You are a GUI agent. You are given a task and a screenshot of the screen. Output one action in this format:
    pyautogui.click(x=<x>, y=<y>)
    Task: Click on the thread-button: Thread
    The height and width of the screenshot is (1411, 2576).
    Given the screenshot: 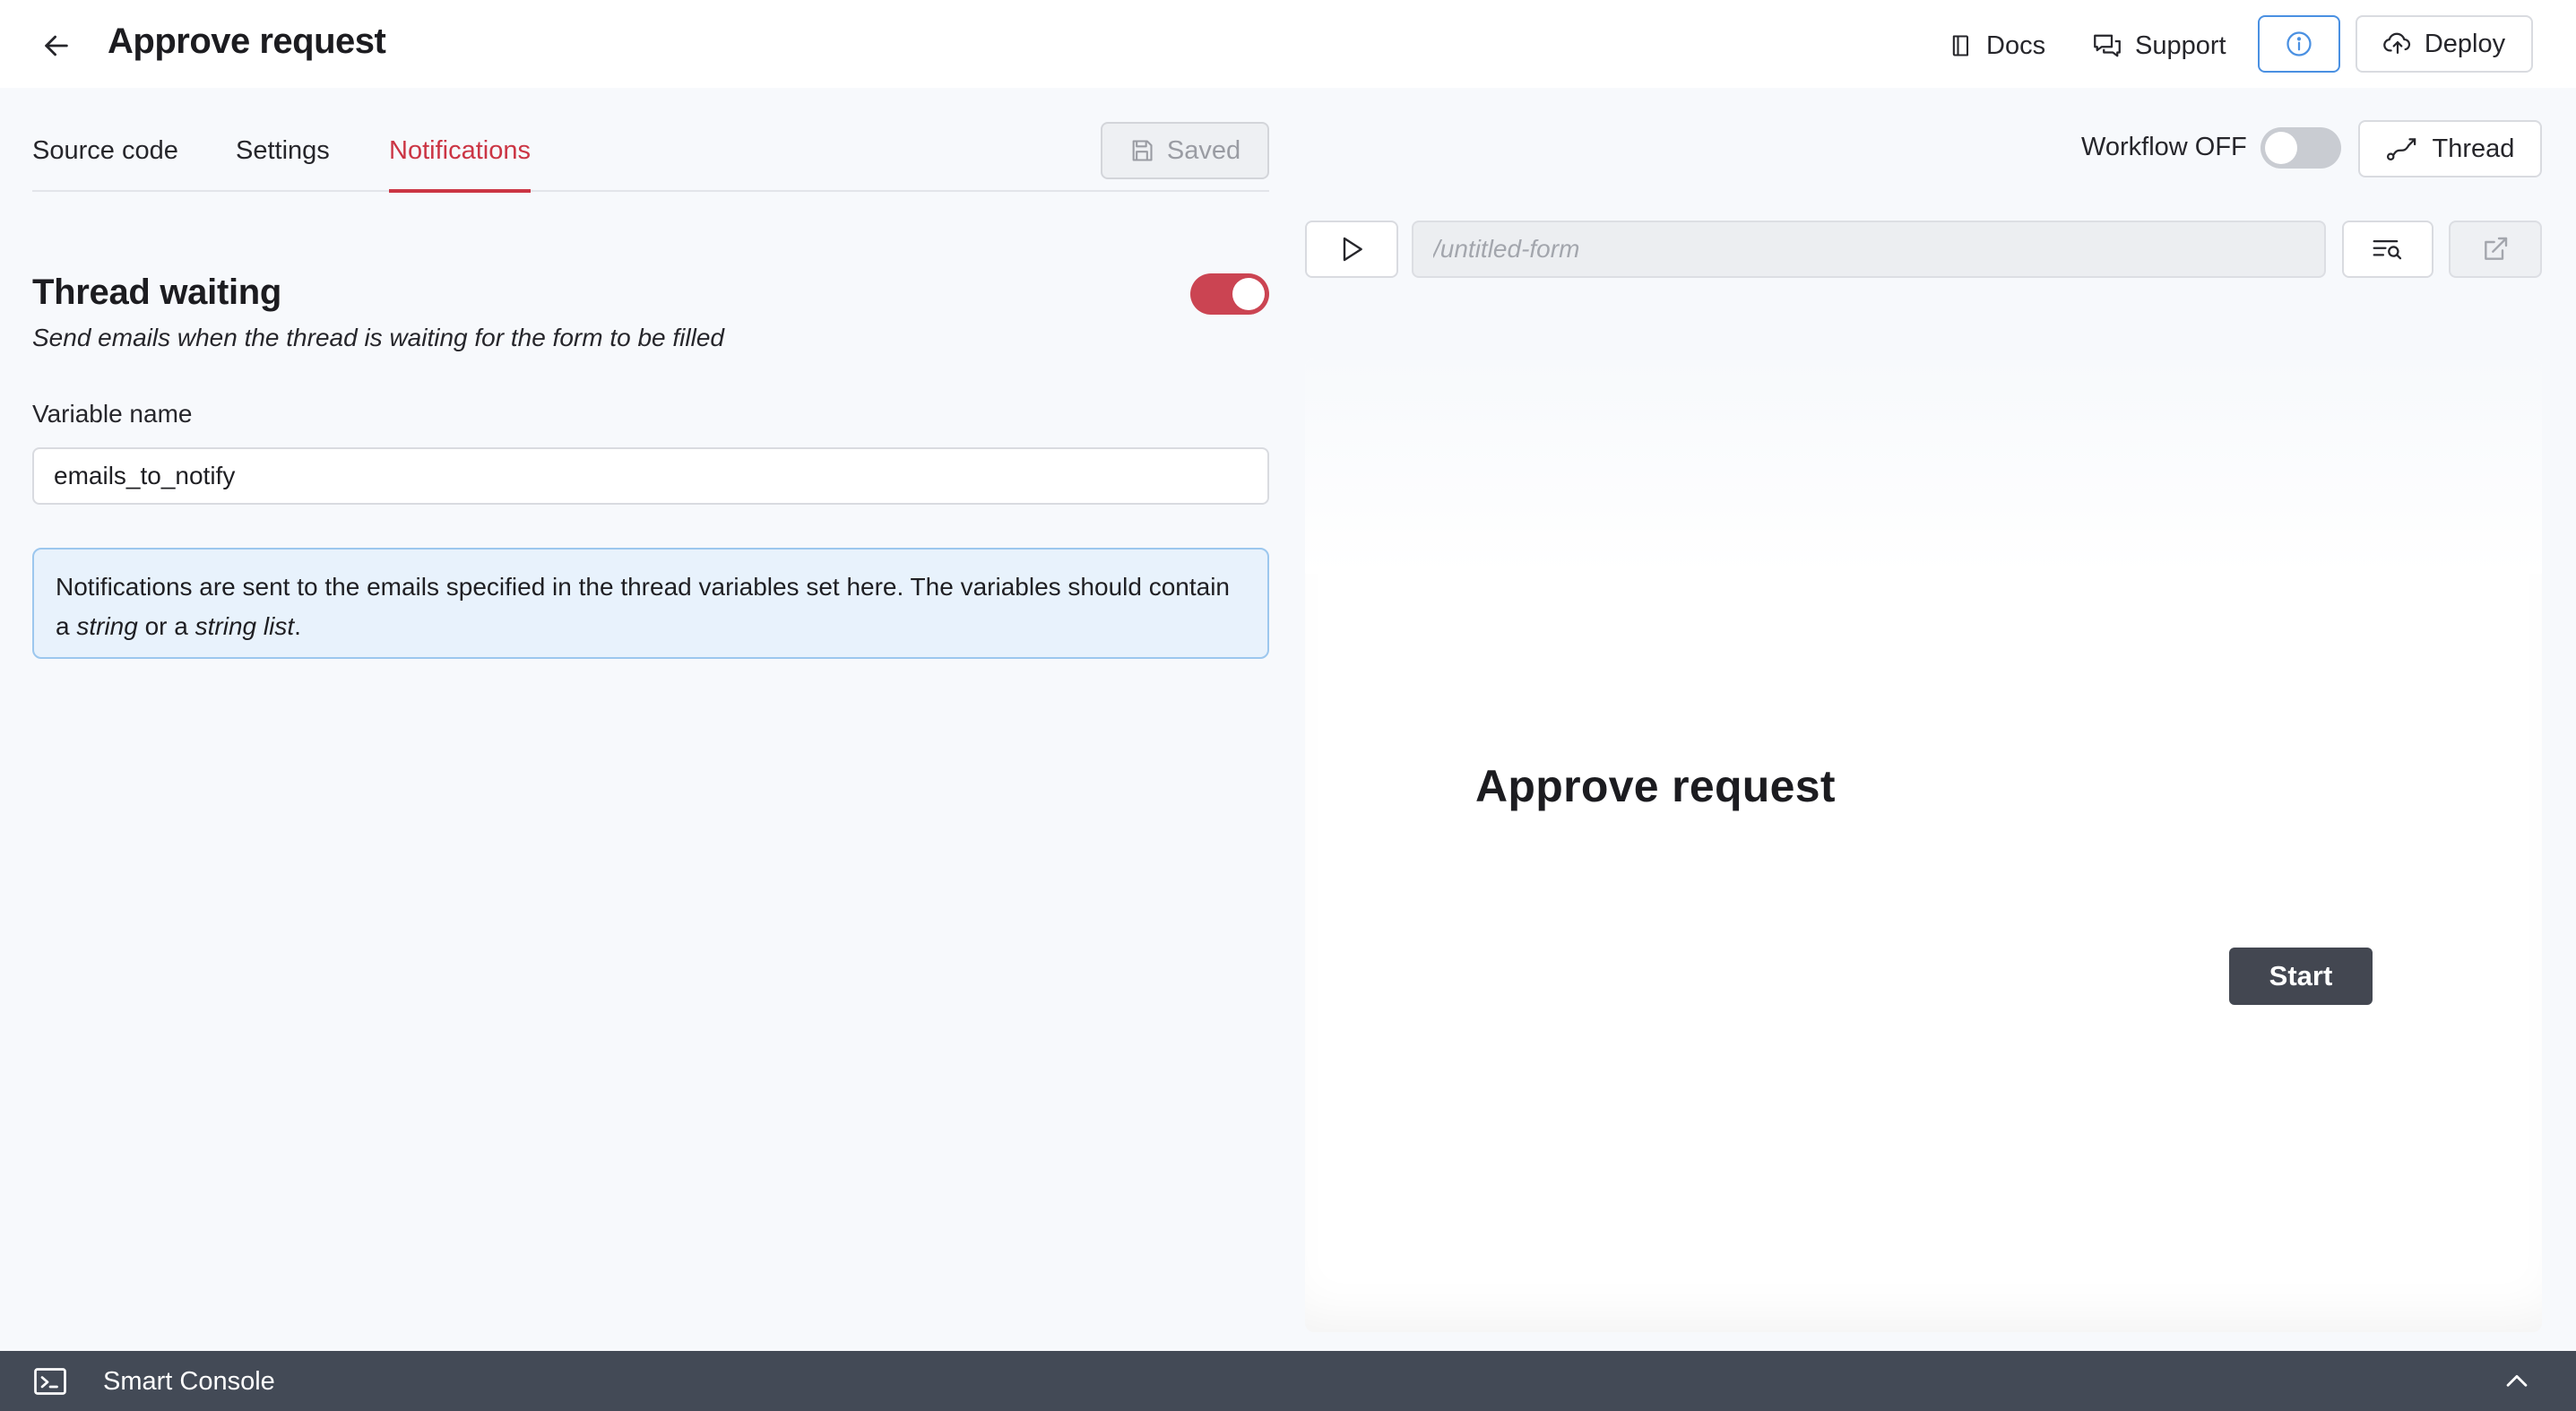 What is the action you would take?
    pyautogui.click(x=2450, y=148)
    